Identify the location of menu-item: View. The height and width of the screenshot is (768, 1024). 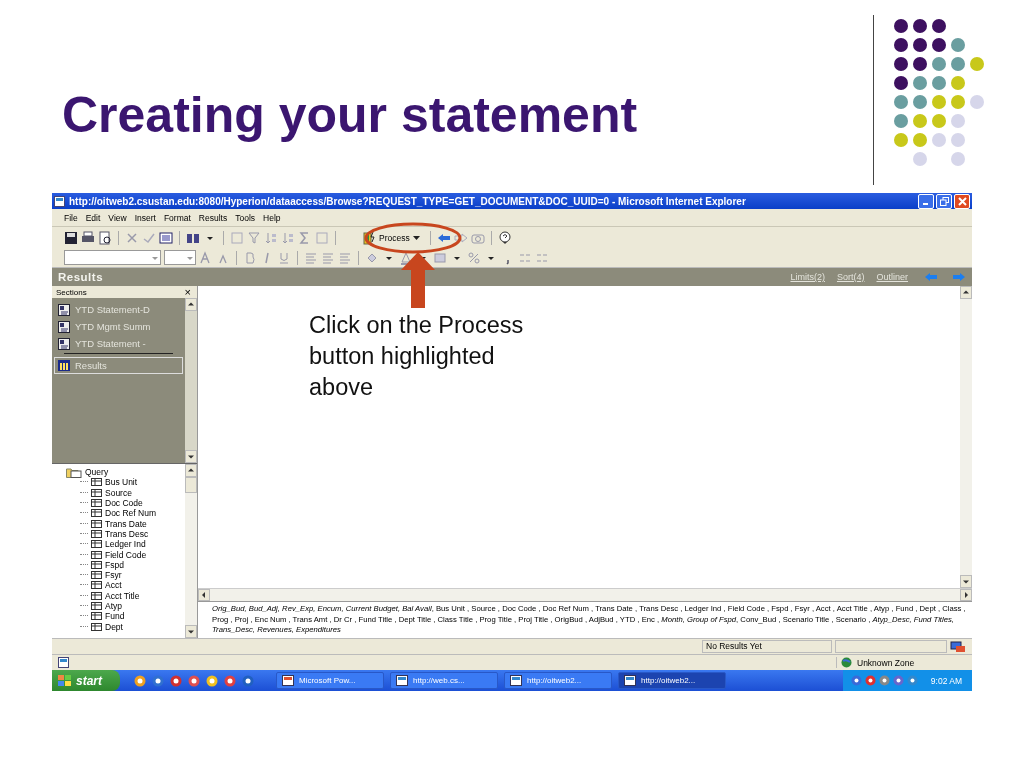
(117, 217).